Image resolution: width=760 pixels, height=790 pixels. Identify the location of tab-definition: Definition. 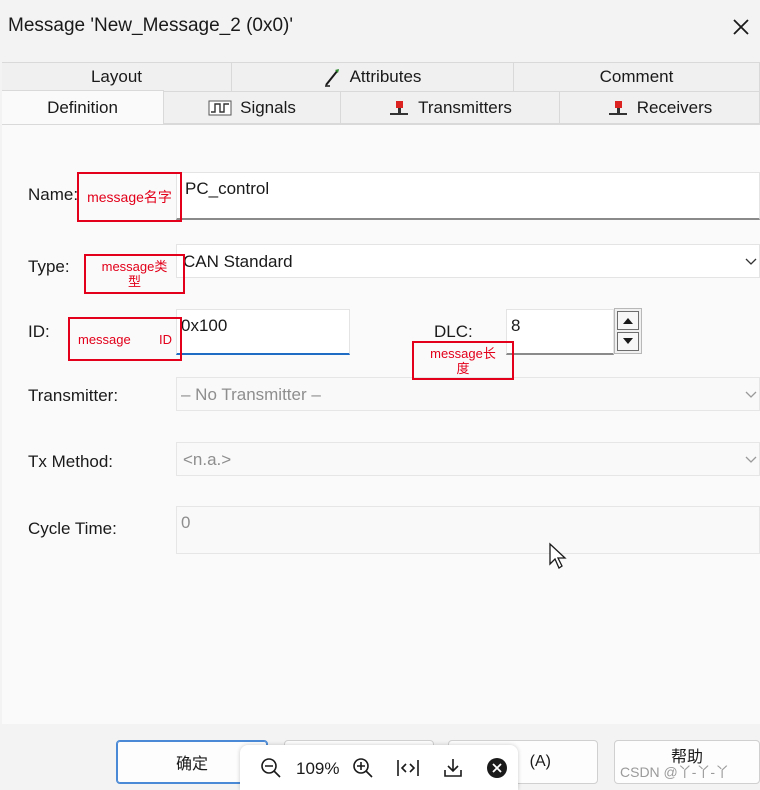
(83, 107).